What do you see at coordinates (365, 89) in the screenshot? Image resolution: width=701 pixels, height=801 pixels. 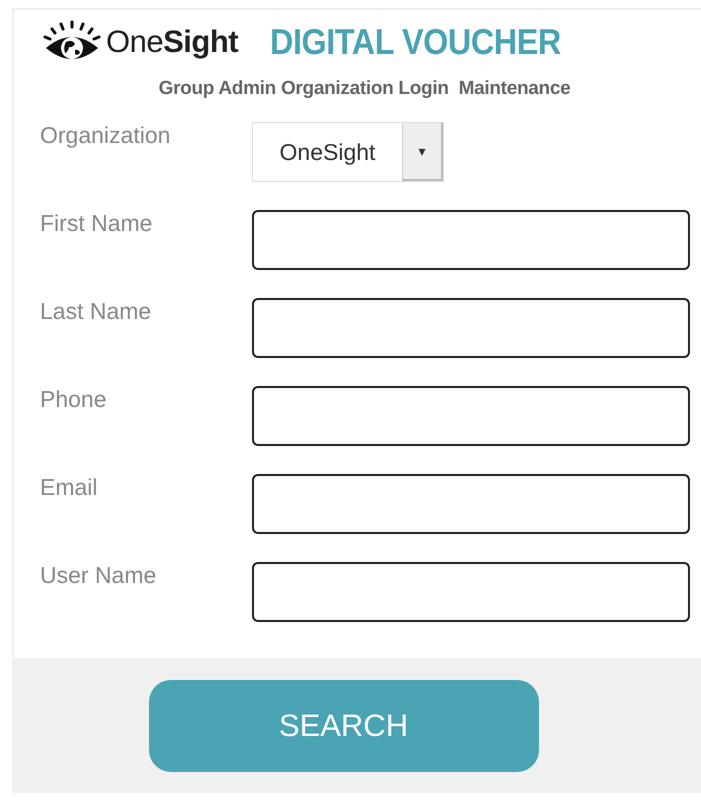 I see `page-subtitle: Group Admin Organization Login Maintenance` at bounding box center [365, 89].